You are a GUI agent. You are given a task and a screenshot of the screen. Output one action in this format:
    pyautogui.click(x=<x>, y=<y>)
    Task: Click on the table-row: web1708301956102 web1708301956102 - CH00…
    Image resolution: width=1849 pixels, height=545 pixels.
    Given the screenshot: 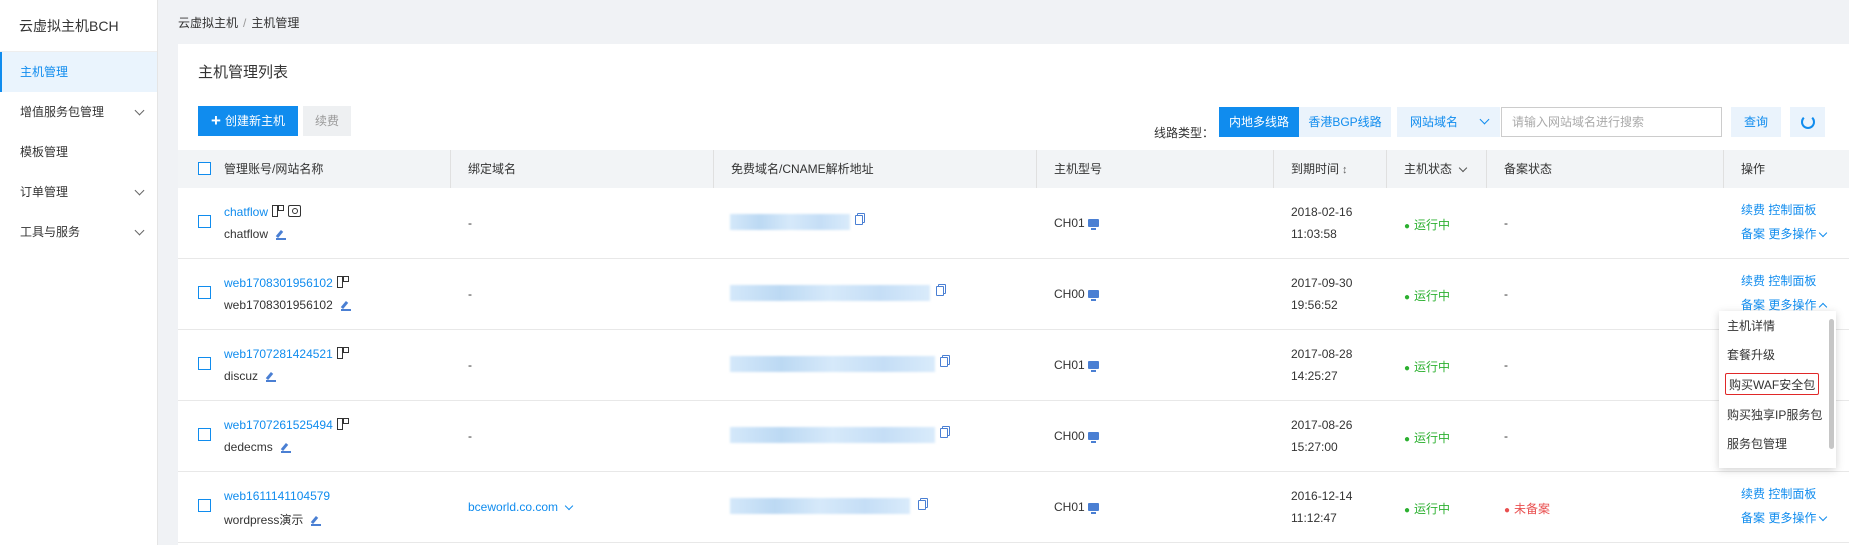 What is the action you would take?
    pyautogui.click(x=1013, y=294)
    